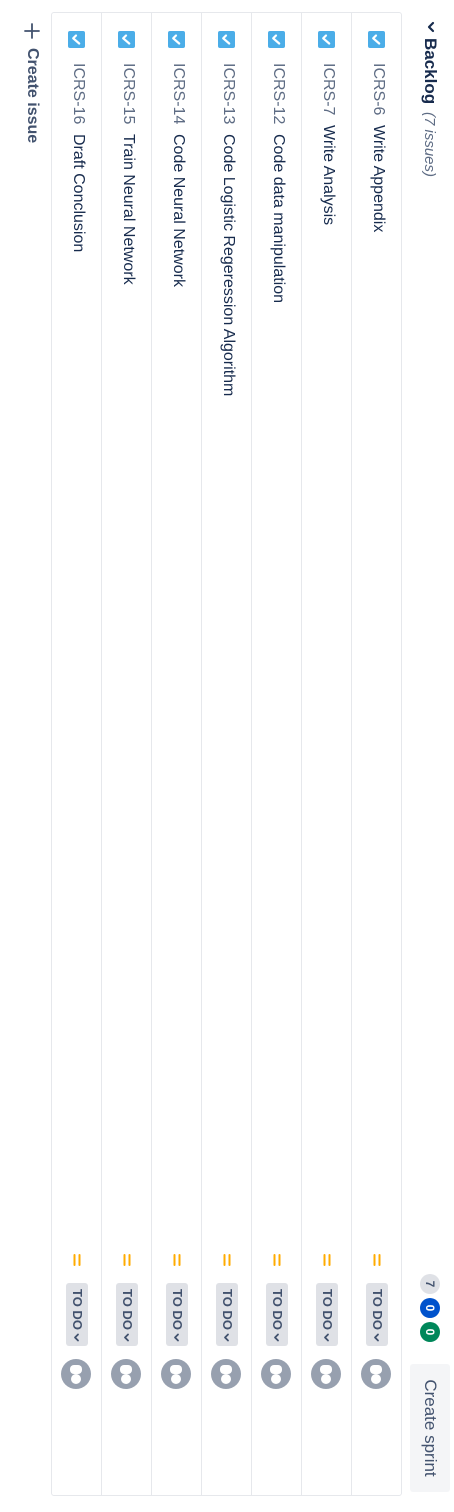 Image resolution: width=454 pixels, height=1512 pixels. Describe the element at coordinates (430, 1332) in the screenshot. I see `done-count-badge: 0` at that location.